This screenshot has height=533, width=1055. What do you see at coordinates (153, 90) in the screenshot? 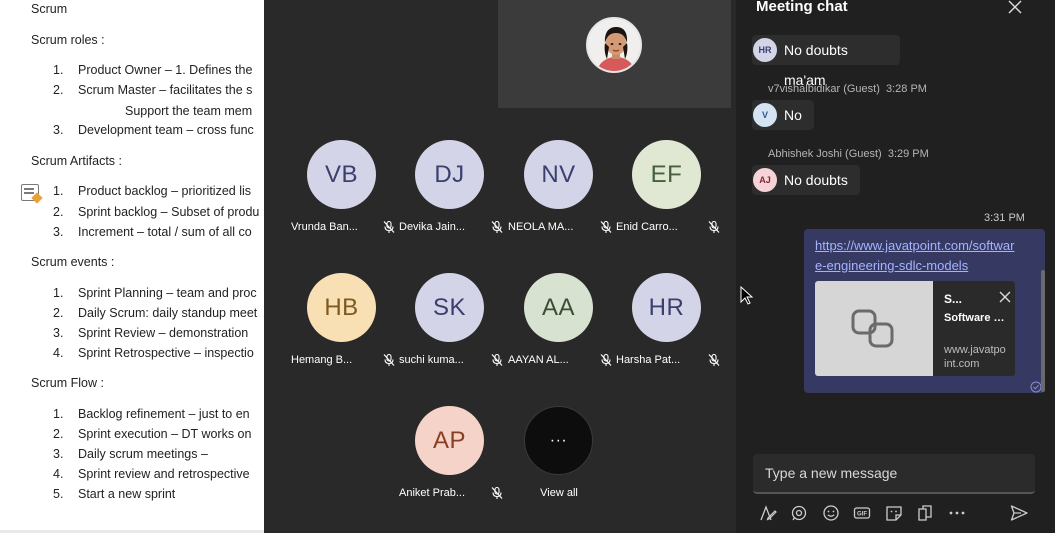
I see `doc-list-item: 2. Scrum Master – facilitates the s` at bounding box center [153, 90].